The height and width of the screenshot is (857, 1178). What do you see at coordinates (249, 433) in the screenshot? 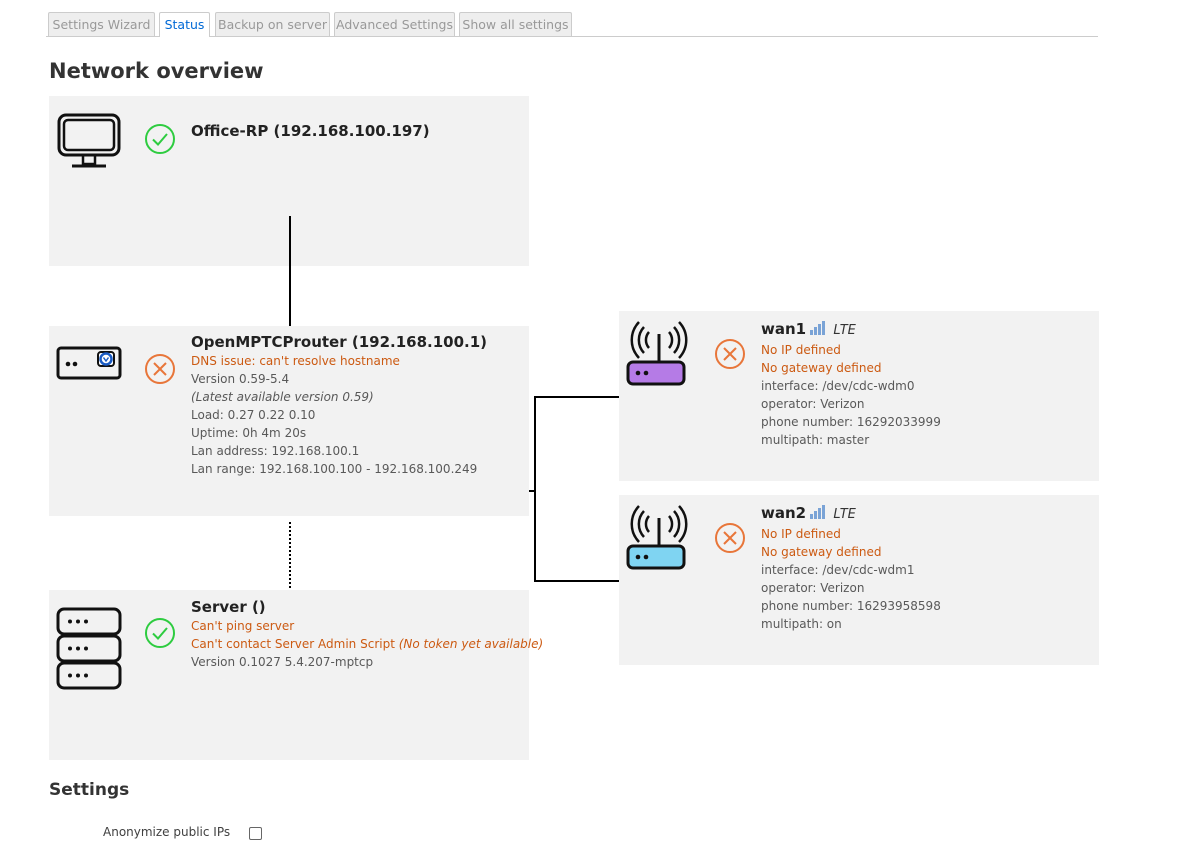
I see `router-uptime: Uptime: 0h 4m 20s` at bounding box center [249, 433].